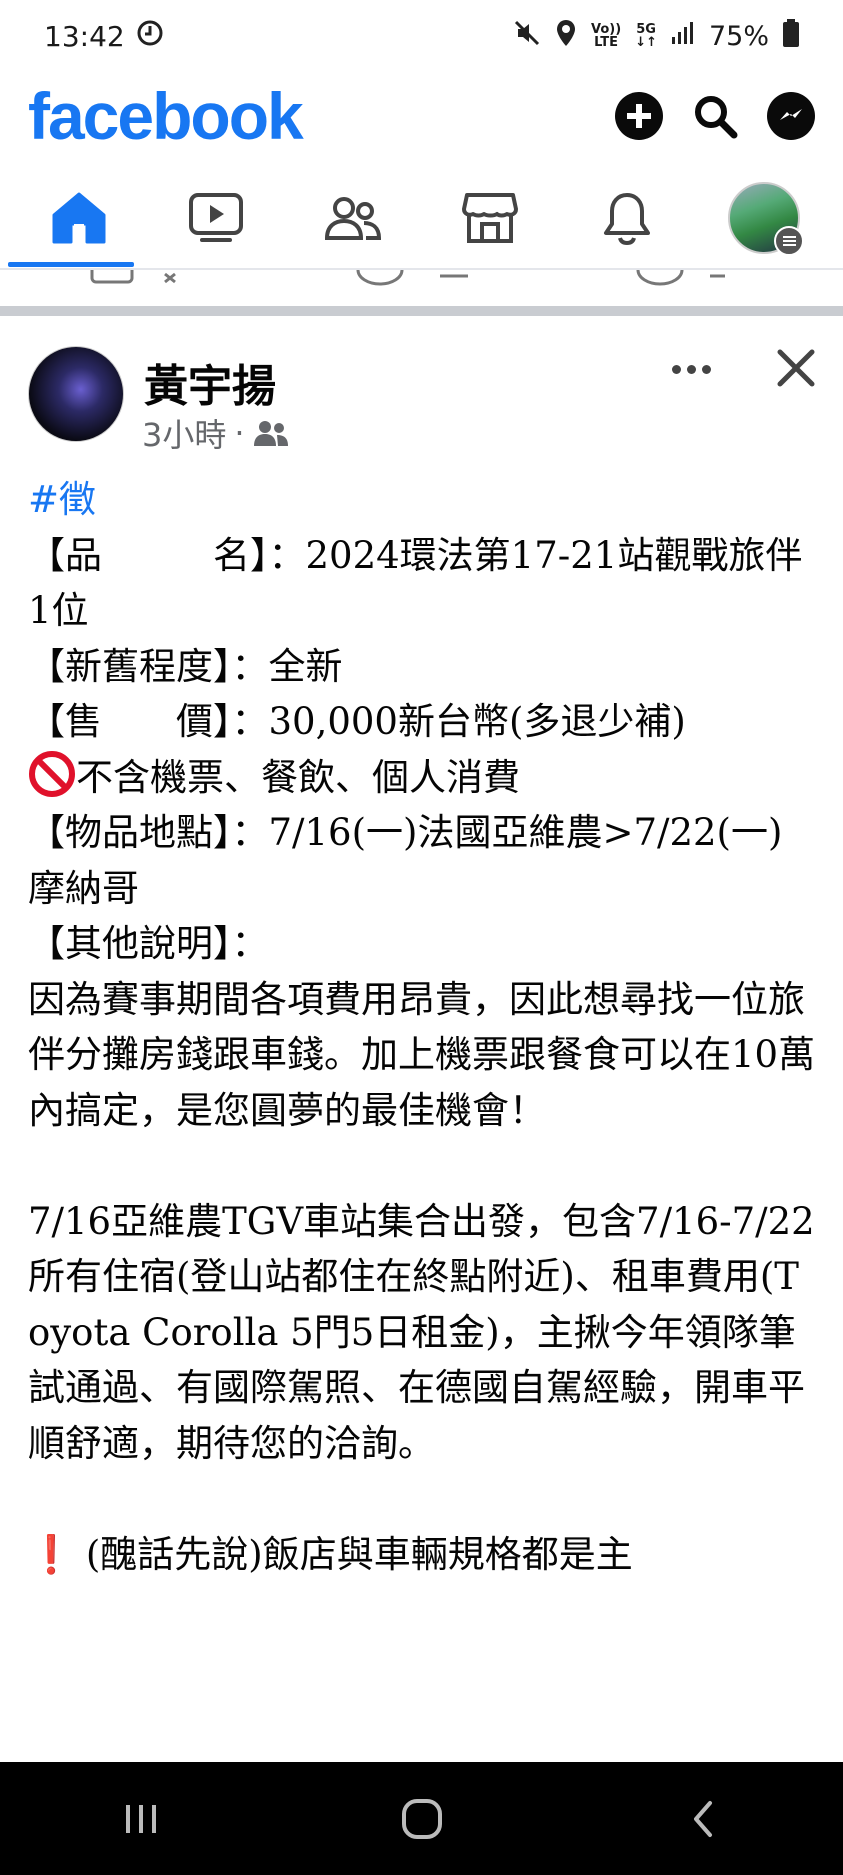 Image resolution: width=843 pixels, height=1875 pixels. I want to click on profile-avatar, so click(766, 219).